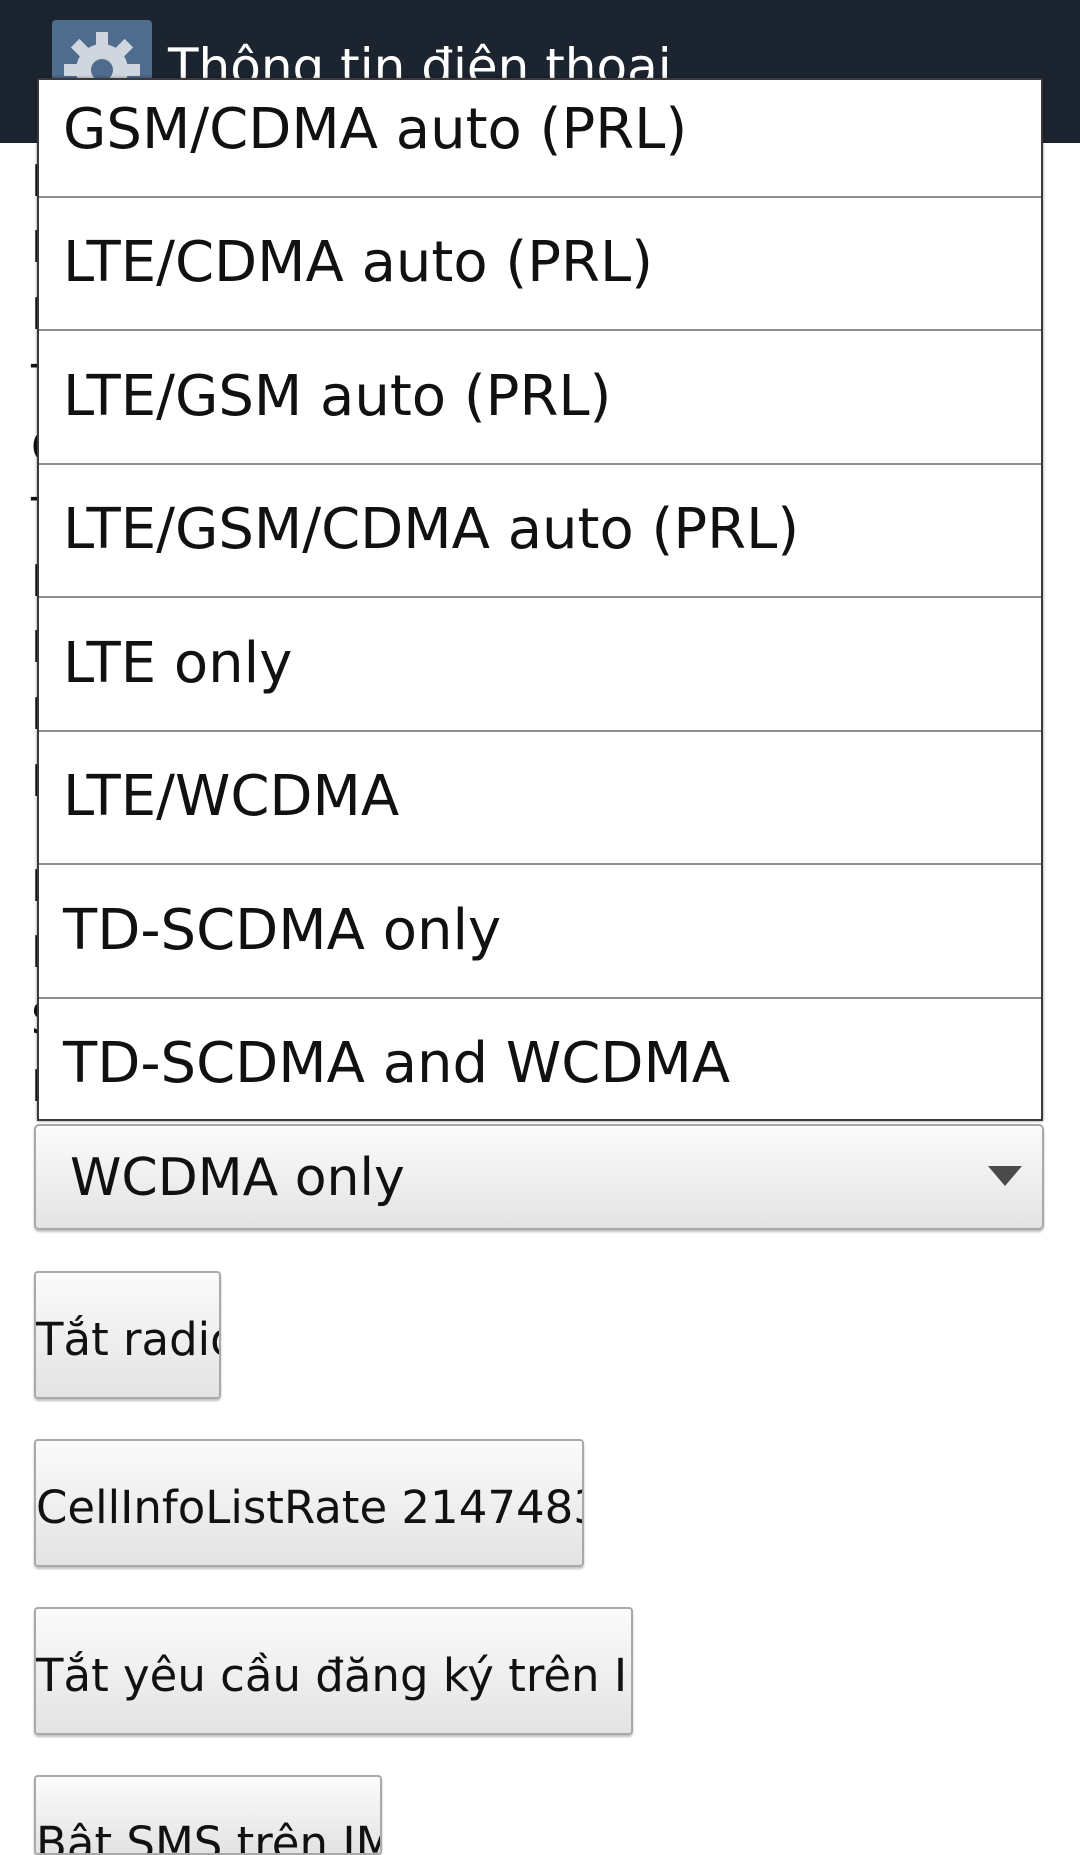  Describe the element at coordinates (397, 1063) in the screenshot. I see `dropdown-option-label: TD-SCDMA and WCDMA` at that location.